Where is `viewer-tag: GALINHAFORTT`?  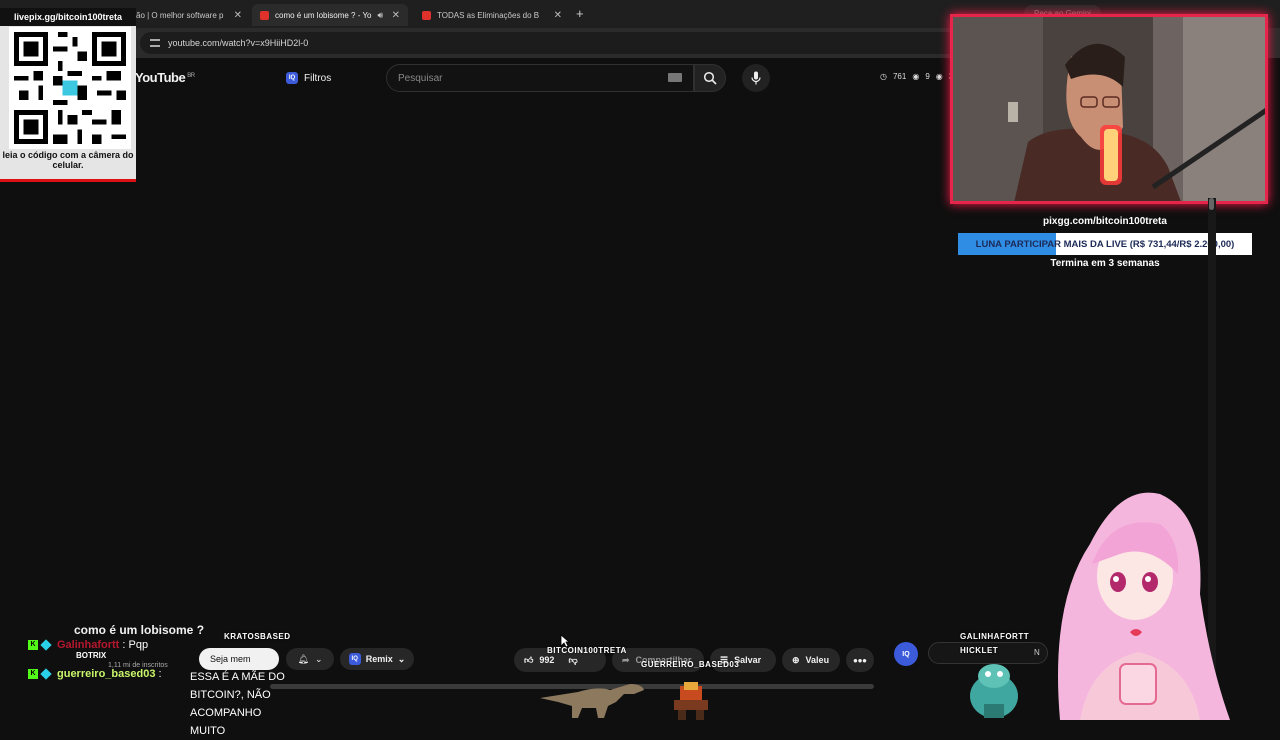 viewer-tag: GALINHAFORTT is located at coordinates (995, 636).